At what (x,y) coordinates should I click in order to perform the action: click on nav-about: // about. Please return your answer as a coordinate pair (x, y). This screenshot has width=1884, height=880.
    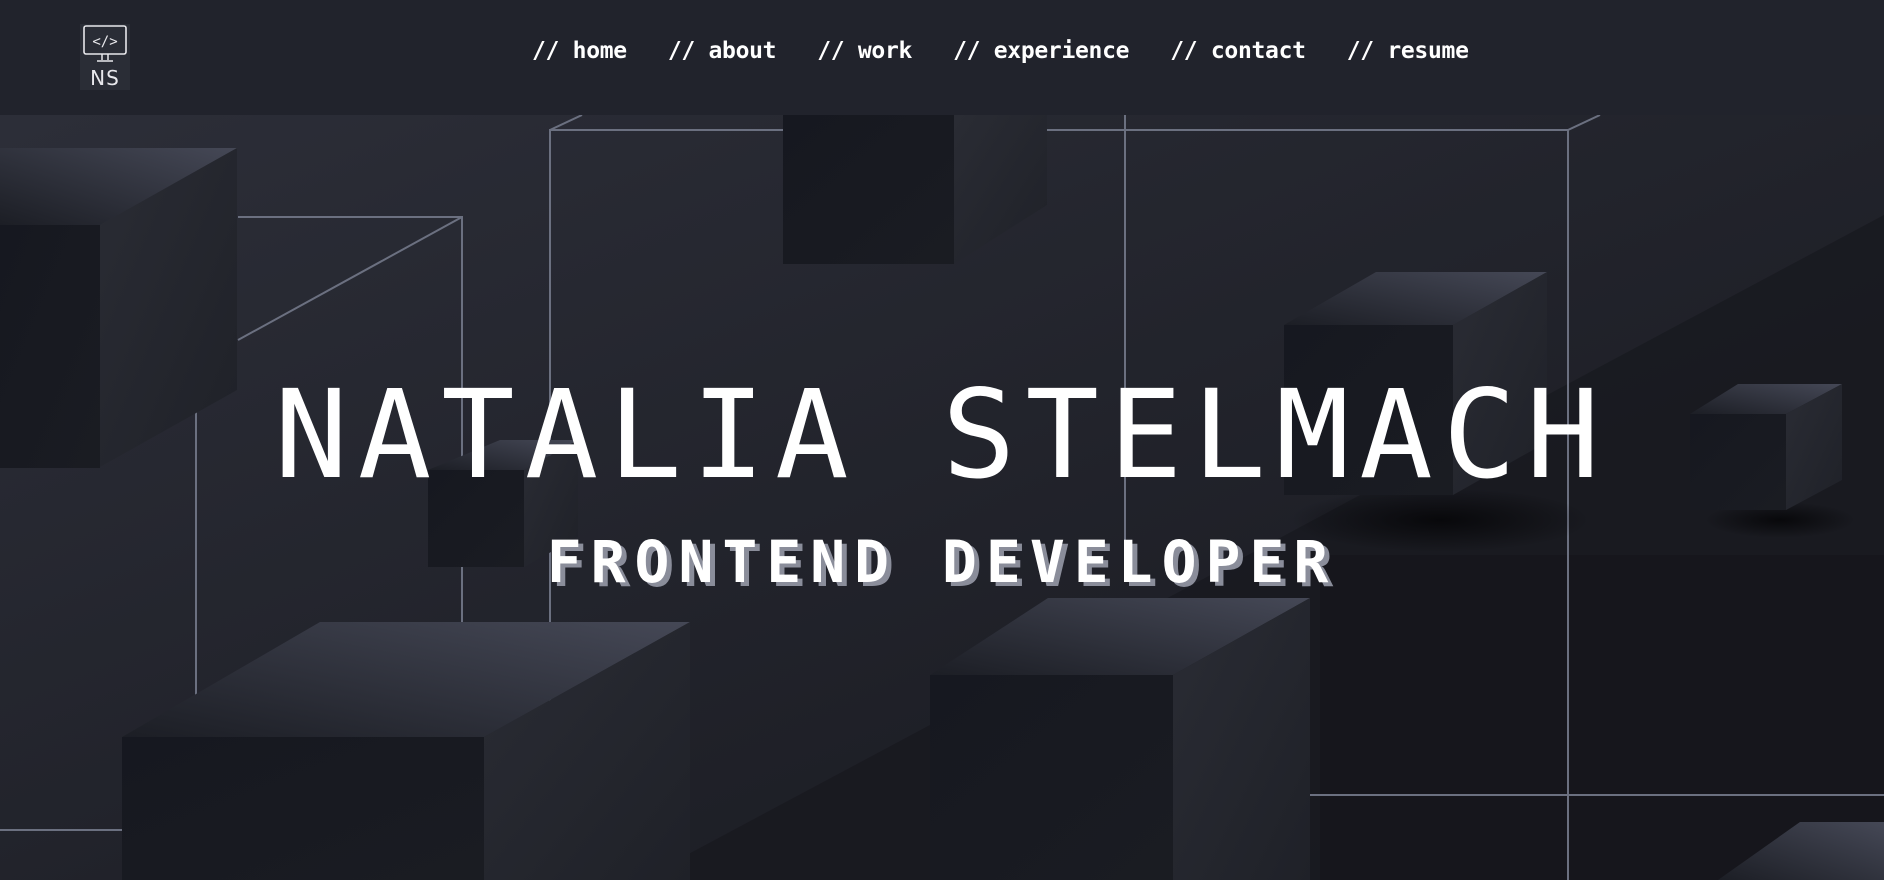
    Looking at the image, I should click on (722, 51).